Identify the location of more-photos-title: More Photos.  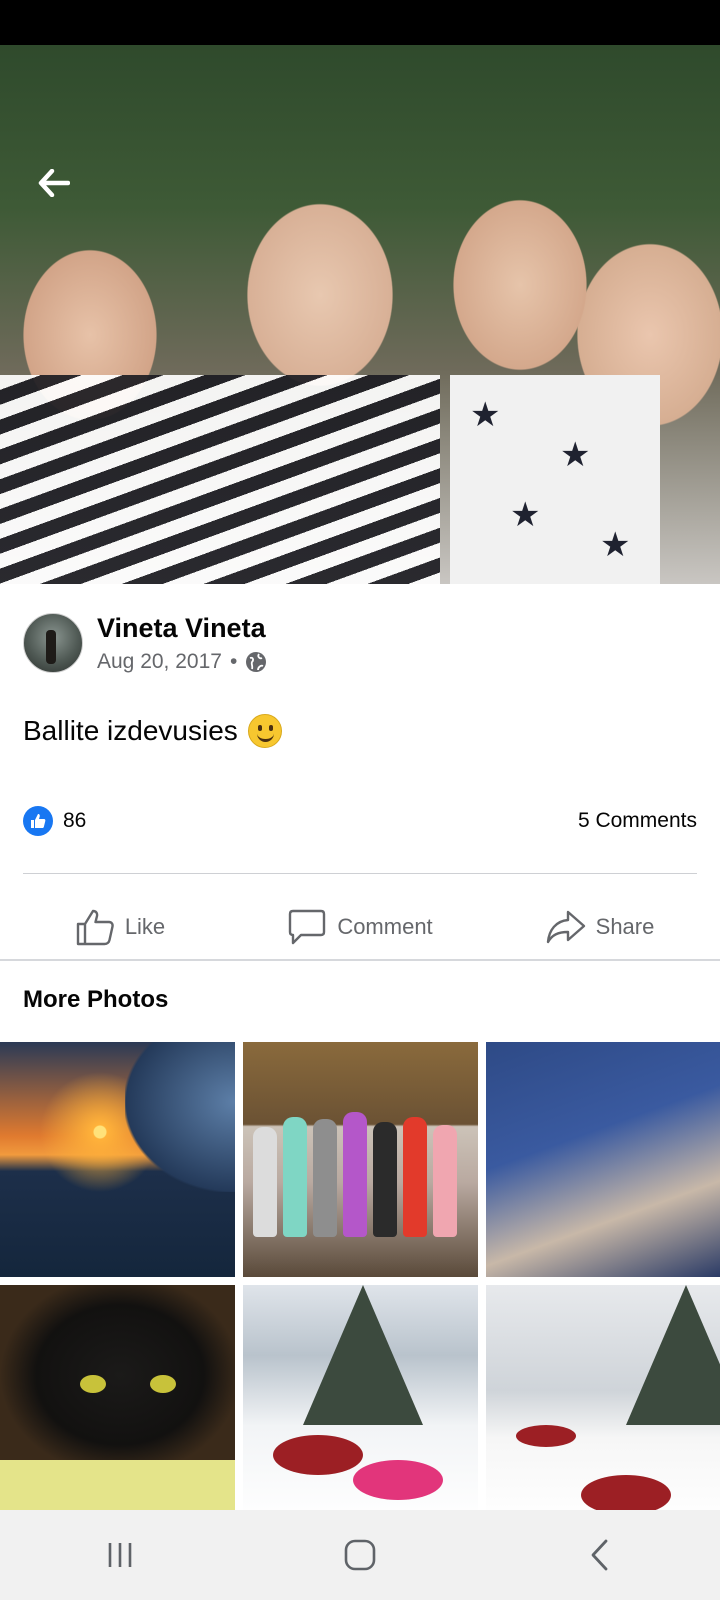
(96, 999).